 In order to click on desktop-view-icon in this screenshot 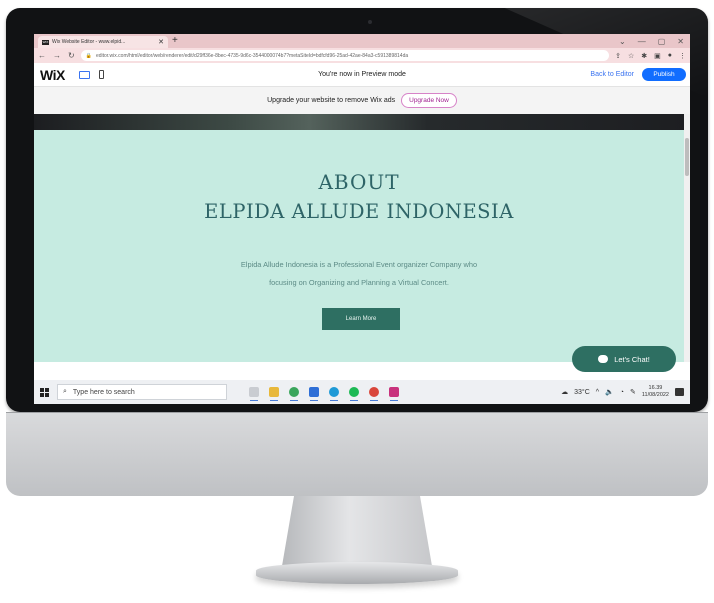, I will do `click(84, 74)`.